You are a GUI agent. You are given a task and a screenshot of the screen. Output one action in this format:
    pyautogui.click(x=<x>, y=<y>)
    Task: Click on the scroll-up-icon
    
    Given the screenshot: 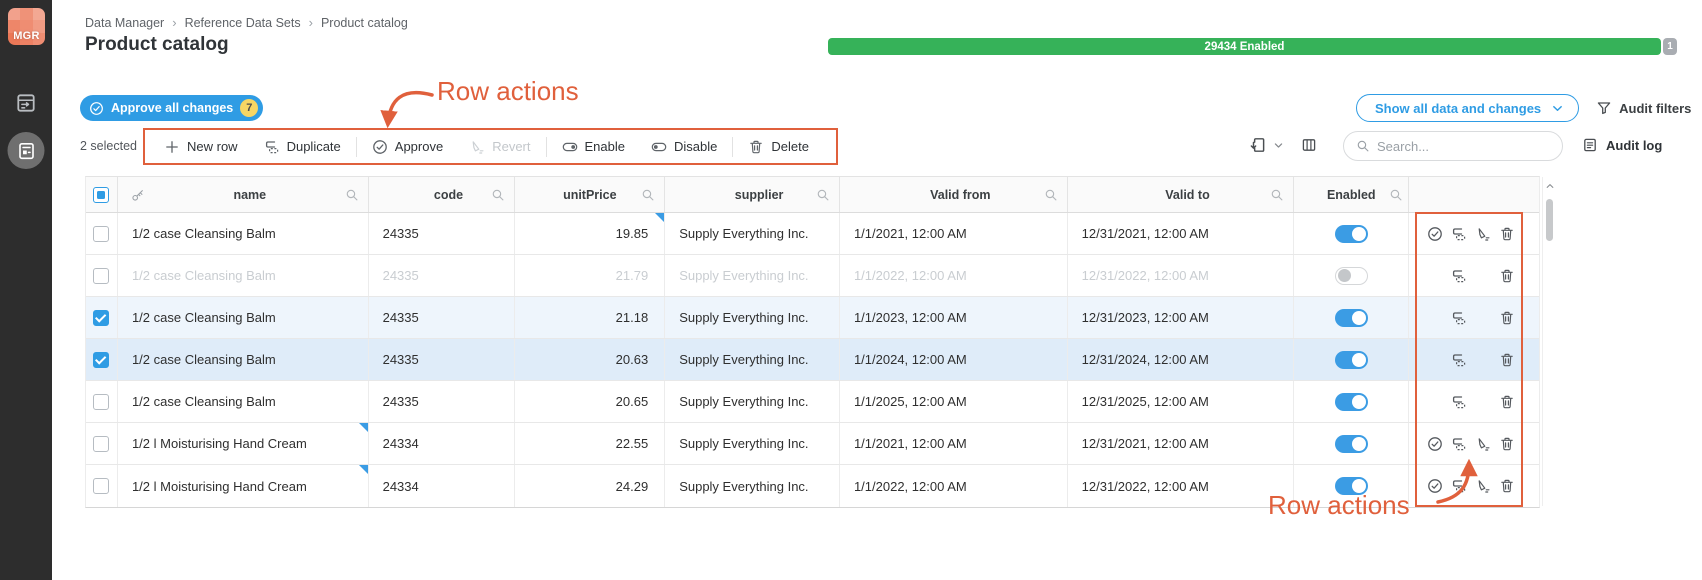 What is the action you would take?
    pyautogui.click(x=1550, y=186)
    